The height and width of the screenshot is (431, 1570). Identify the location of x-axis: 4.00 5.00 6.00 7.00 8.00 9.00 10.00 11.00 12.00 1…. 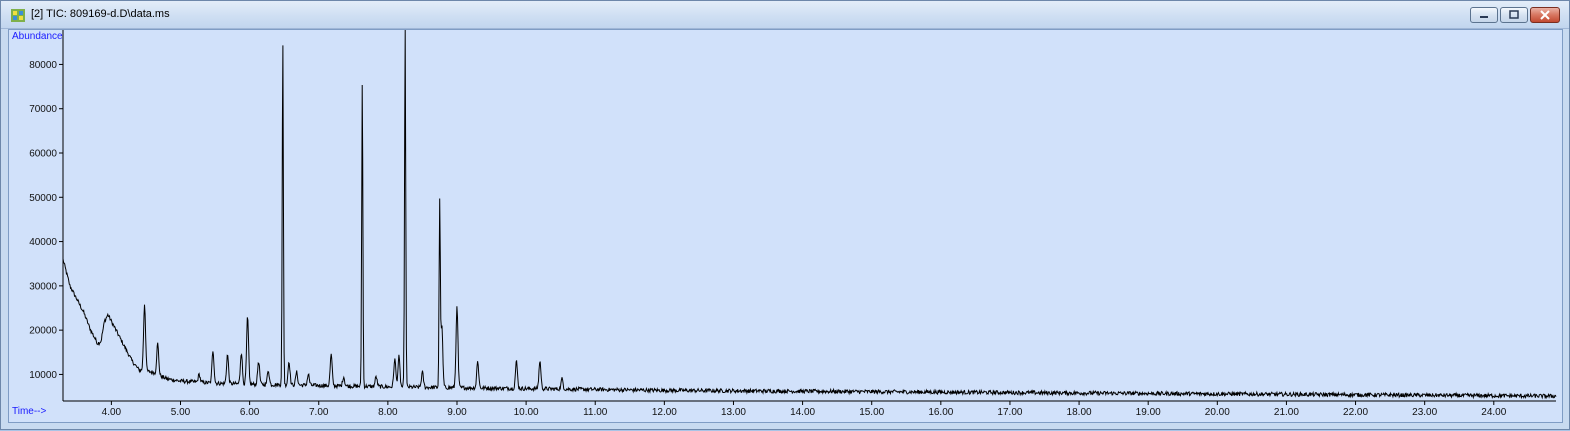
(809, 409).